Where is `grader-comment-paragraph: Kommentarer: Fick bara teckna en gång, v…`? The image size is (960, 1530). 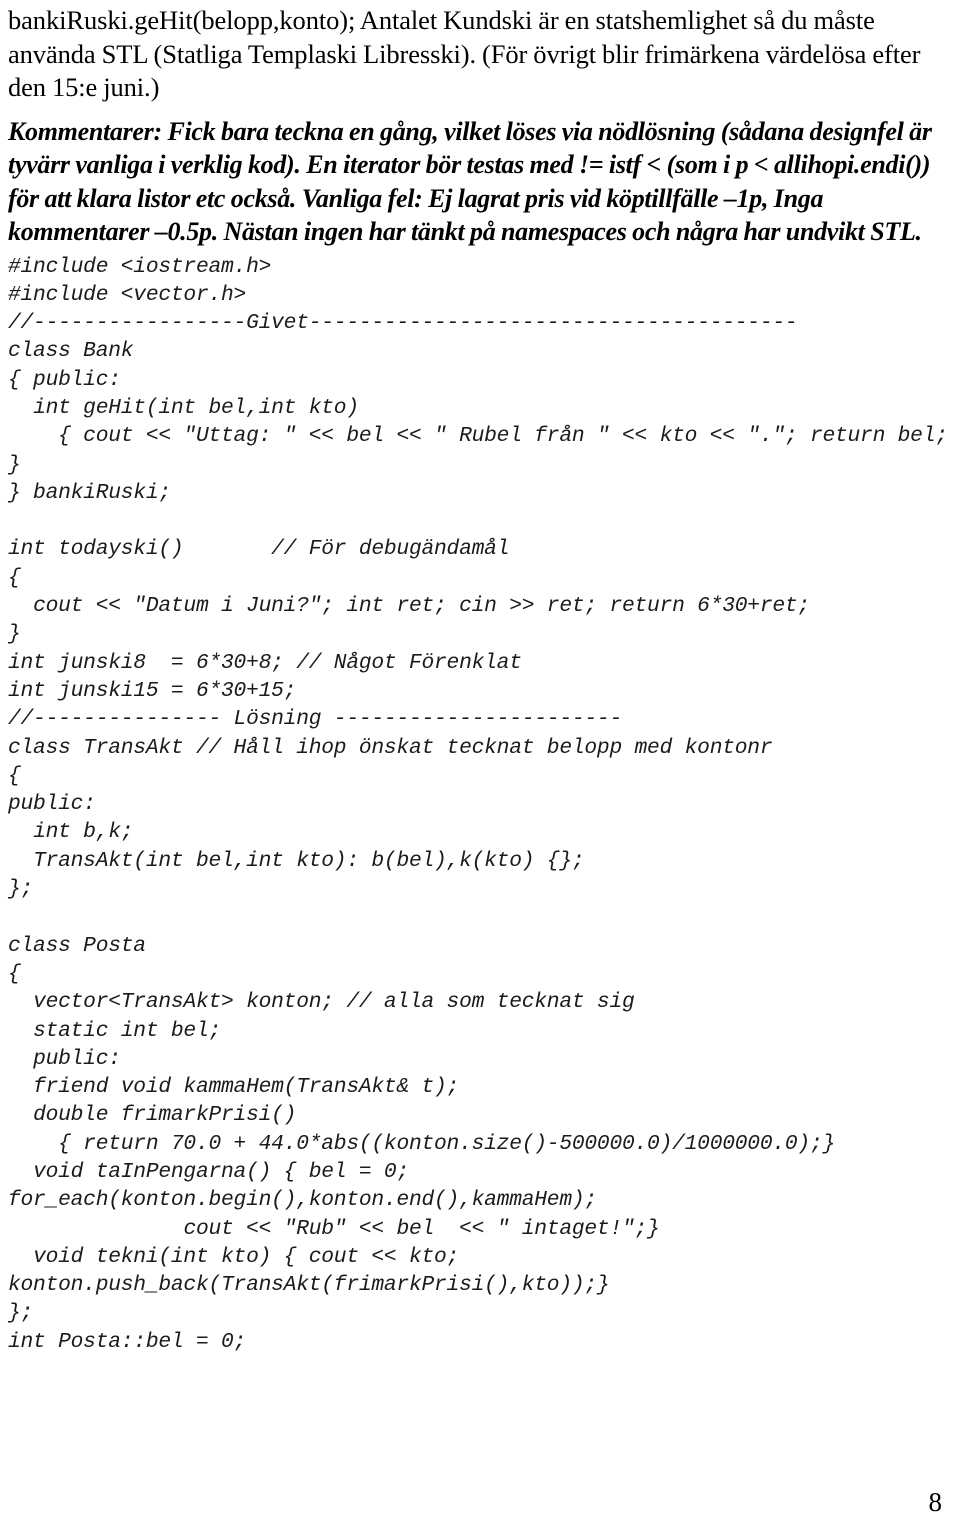 grader-comment-paragraph: Kommentarer: Fick bara teckna en gång, v… is located at coordinates (470, 181).